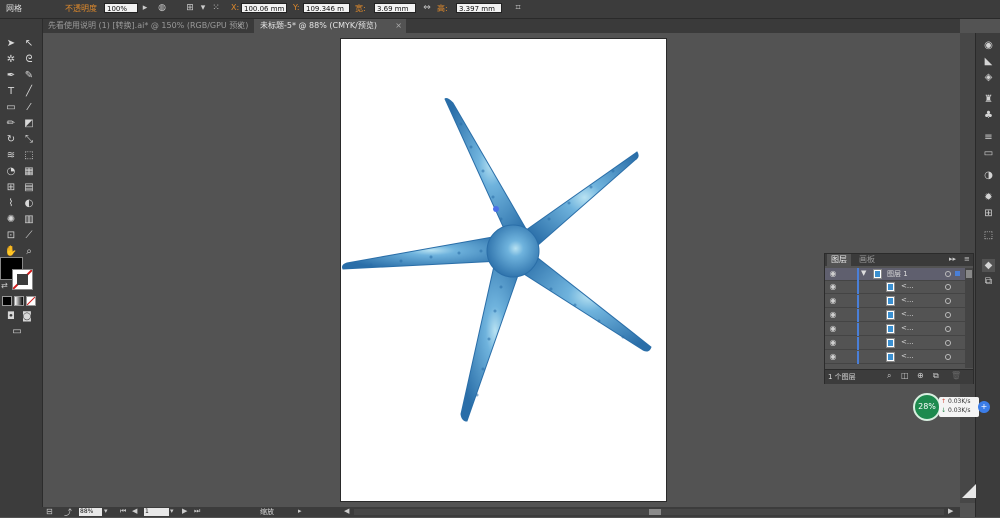 This screenshot has width=1000, height=518. Describe the element at coordinates (29, 92) in the screenshot. I see `line-tool-icon: ╱` at that location.